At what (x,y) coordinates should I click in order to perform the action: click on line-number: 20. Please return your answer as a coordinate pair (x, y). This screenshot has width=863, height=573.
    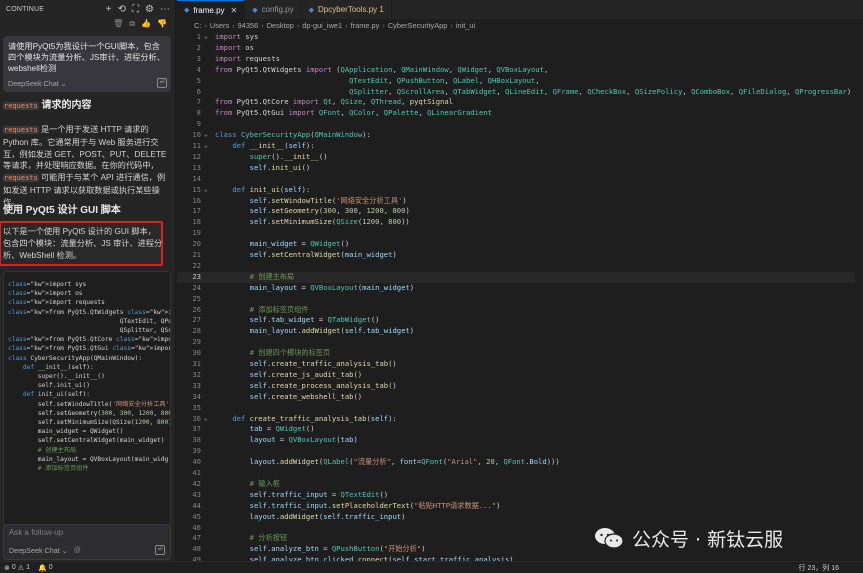
    Looking at the image, I should click on (196, 244).